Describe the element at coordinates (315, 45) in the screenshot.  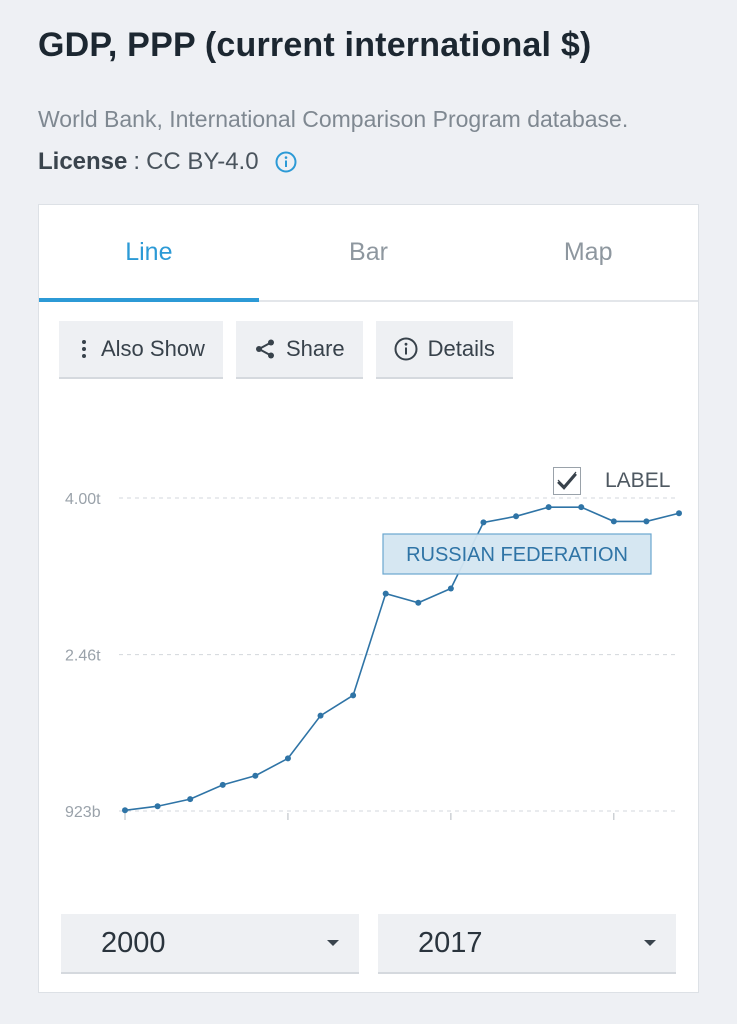
I see `page-title: GDP, PPP (current international $)` at that location.